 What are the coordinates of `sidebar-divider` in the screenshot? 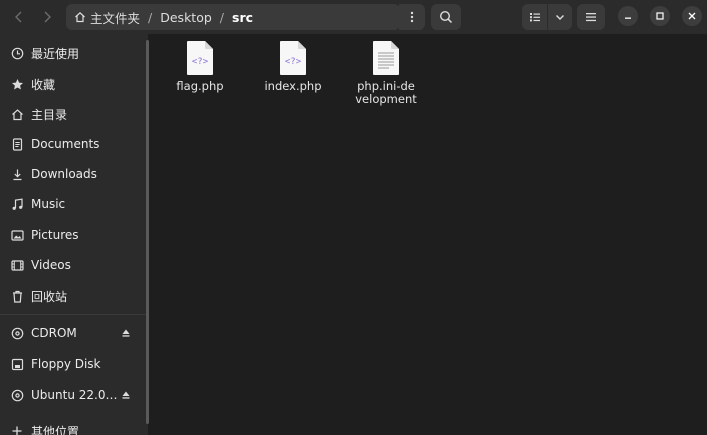 It's located at (74, 314).